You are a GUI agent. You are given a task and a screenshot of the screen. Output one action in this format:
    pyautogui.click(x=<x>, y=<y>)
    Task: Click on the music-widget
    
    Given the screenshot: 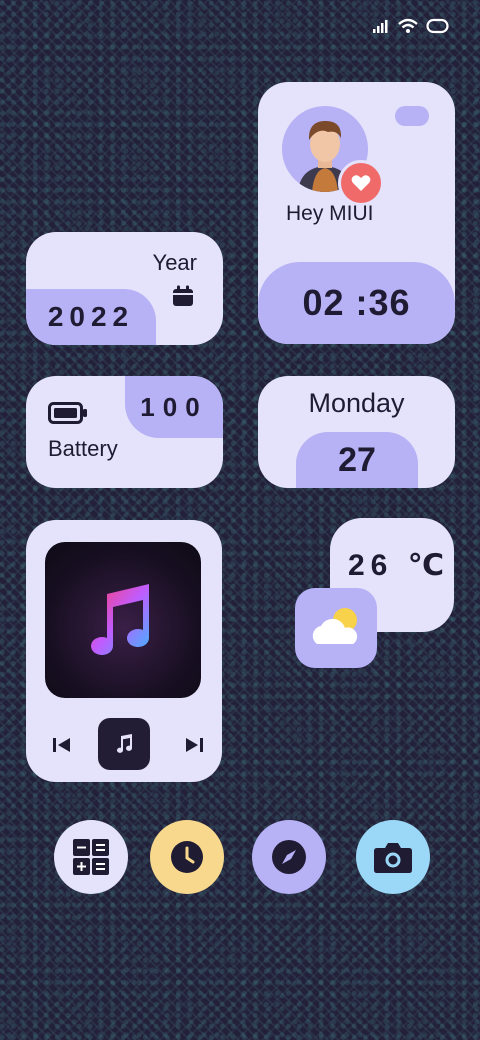 What is the action you would take?
    pyautogui.click(x=124, y=651)
    